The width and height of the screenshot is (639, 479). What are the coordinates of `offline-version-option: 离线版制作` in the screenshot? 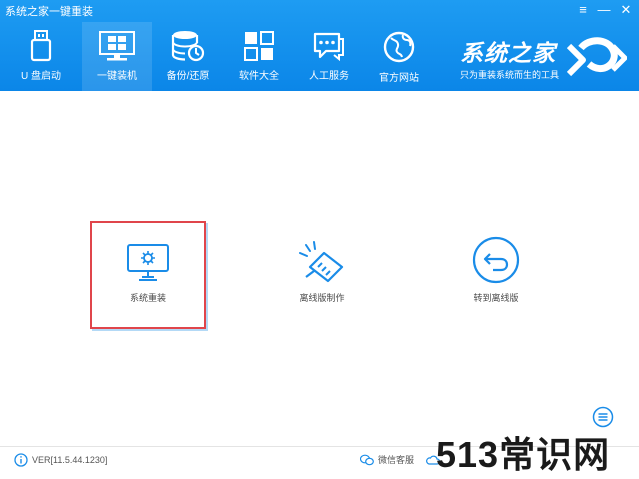 It's located at (322, 275).